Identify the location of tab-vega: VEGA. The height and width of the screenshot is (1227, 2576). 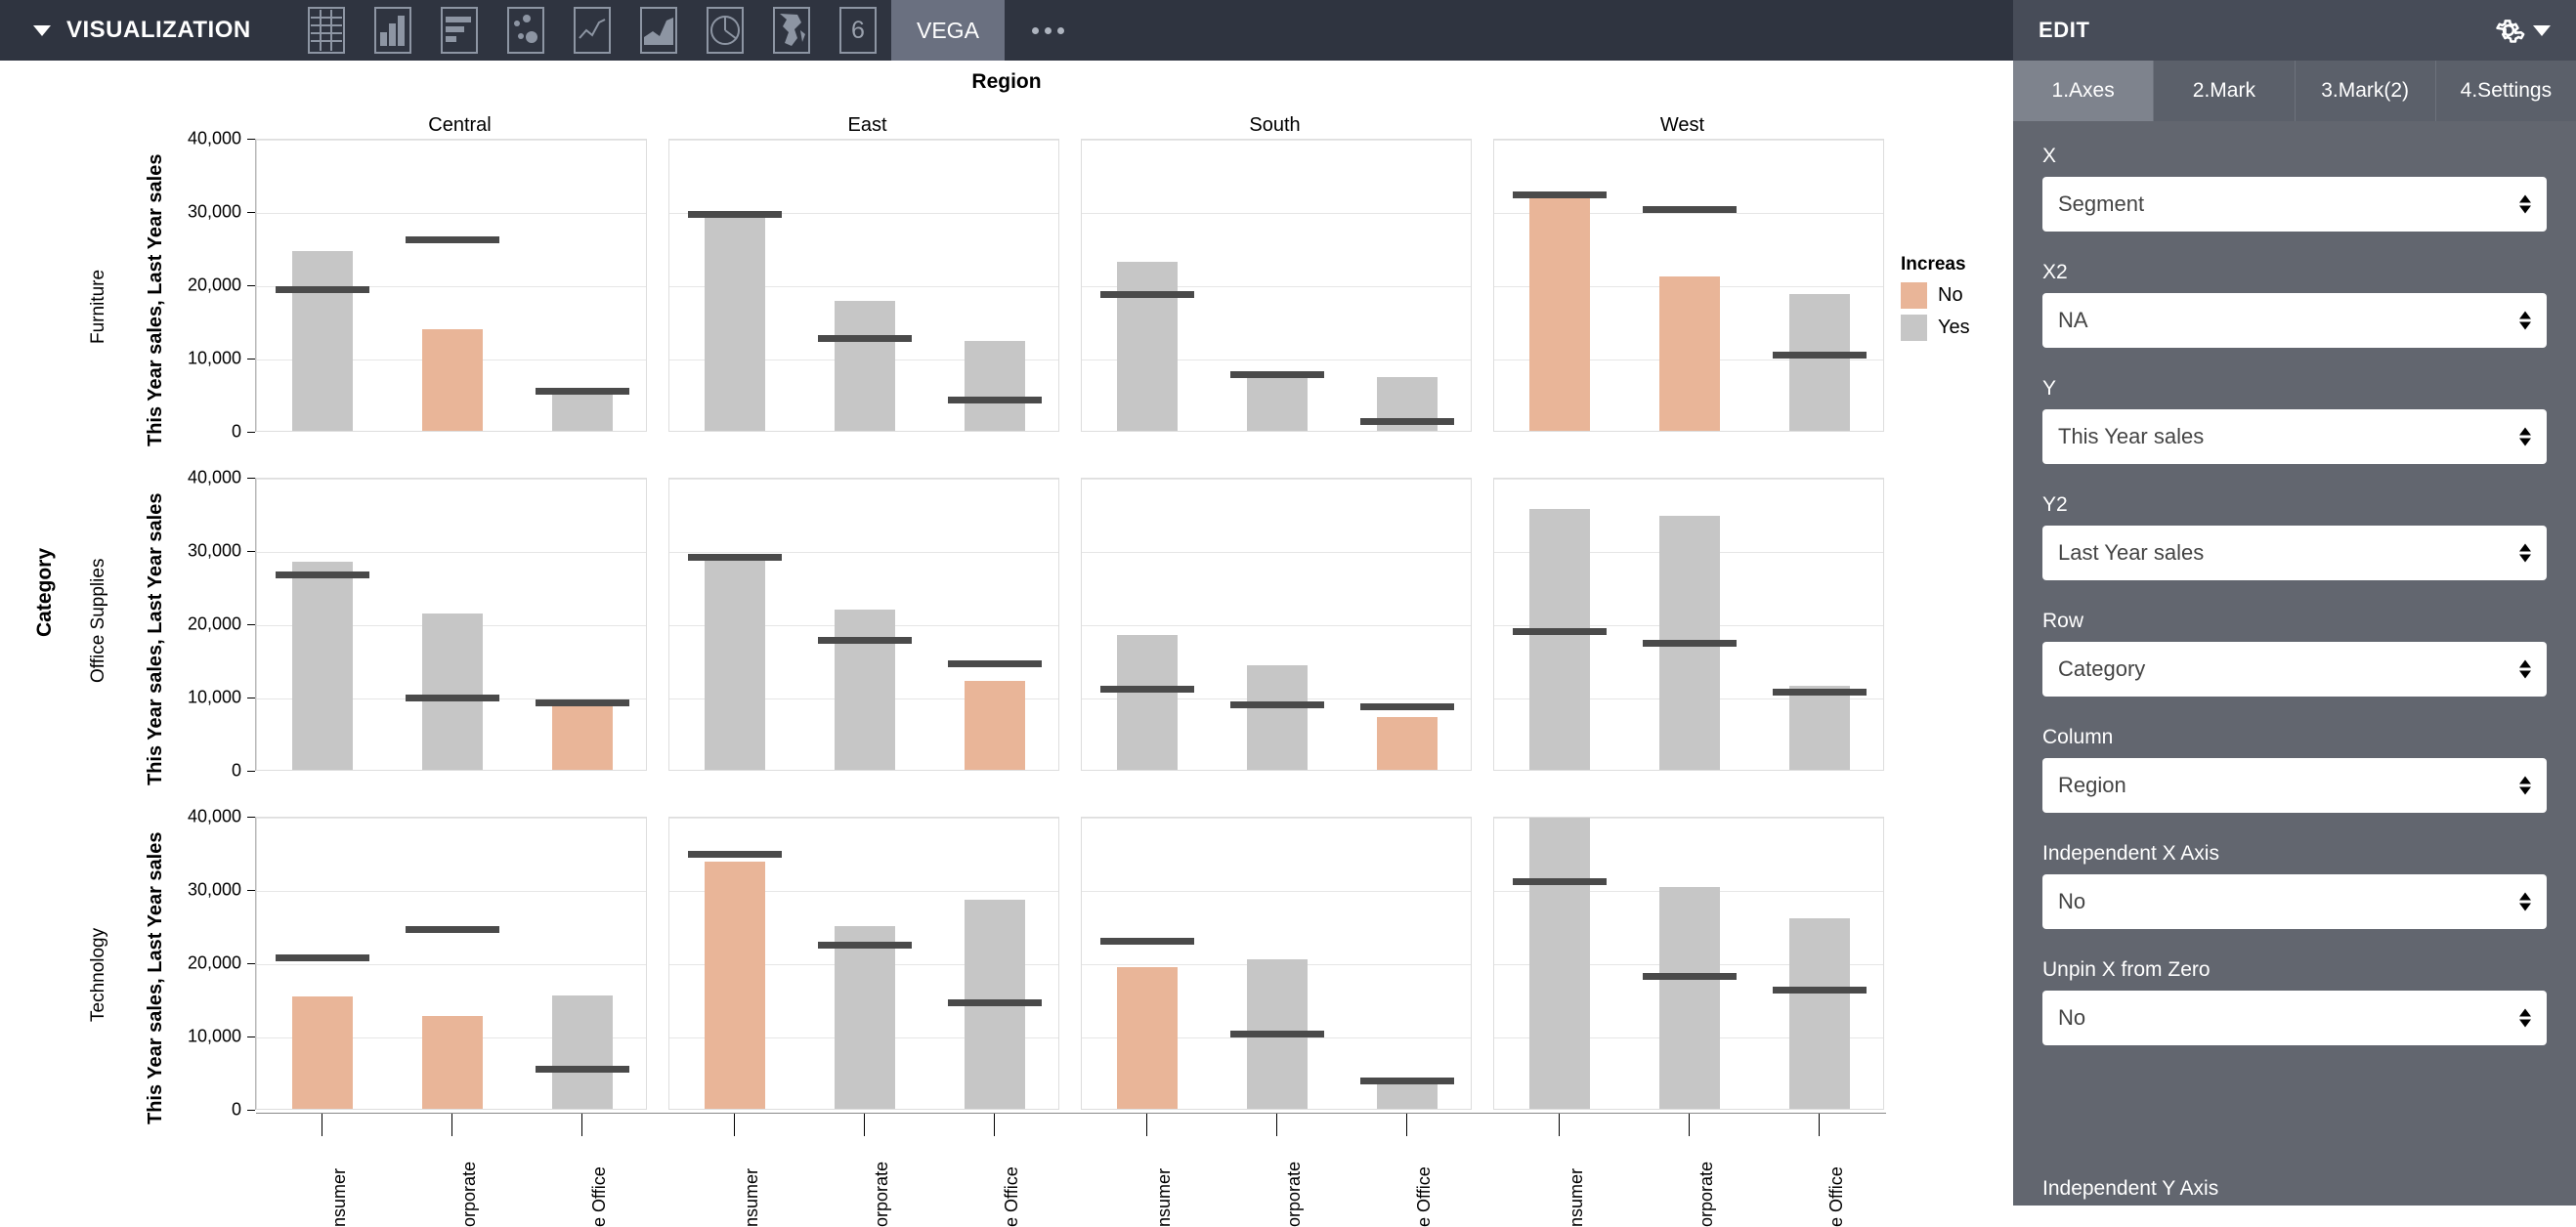
(948, 30).